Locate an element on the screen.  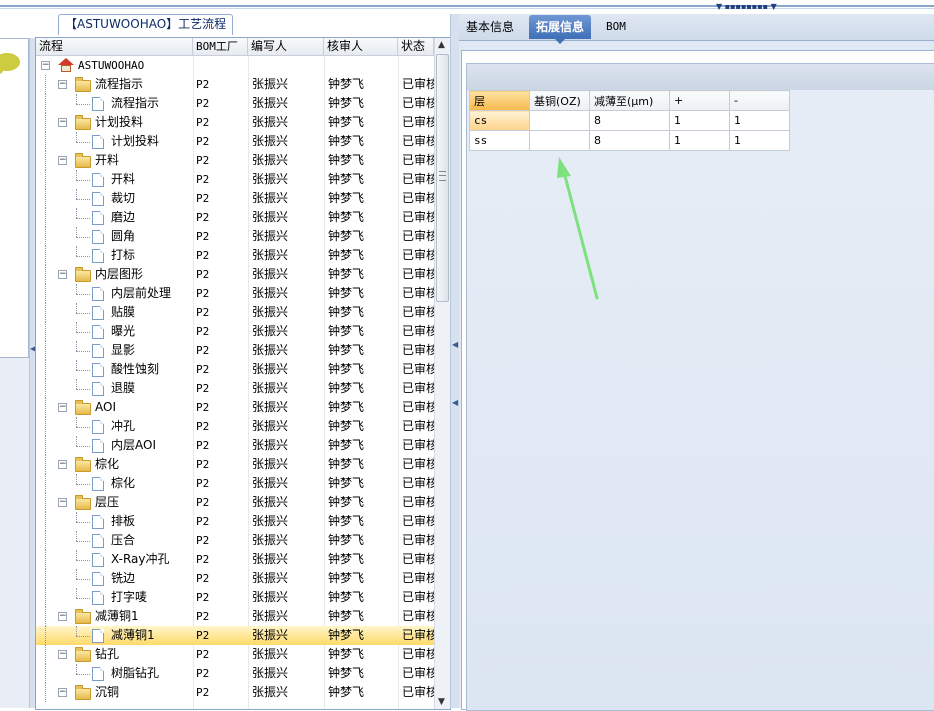
tree-step-label: 圆角 is located at coordinates (123, 236).